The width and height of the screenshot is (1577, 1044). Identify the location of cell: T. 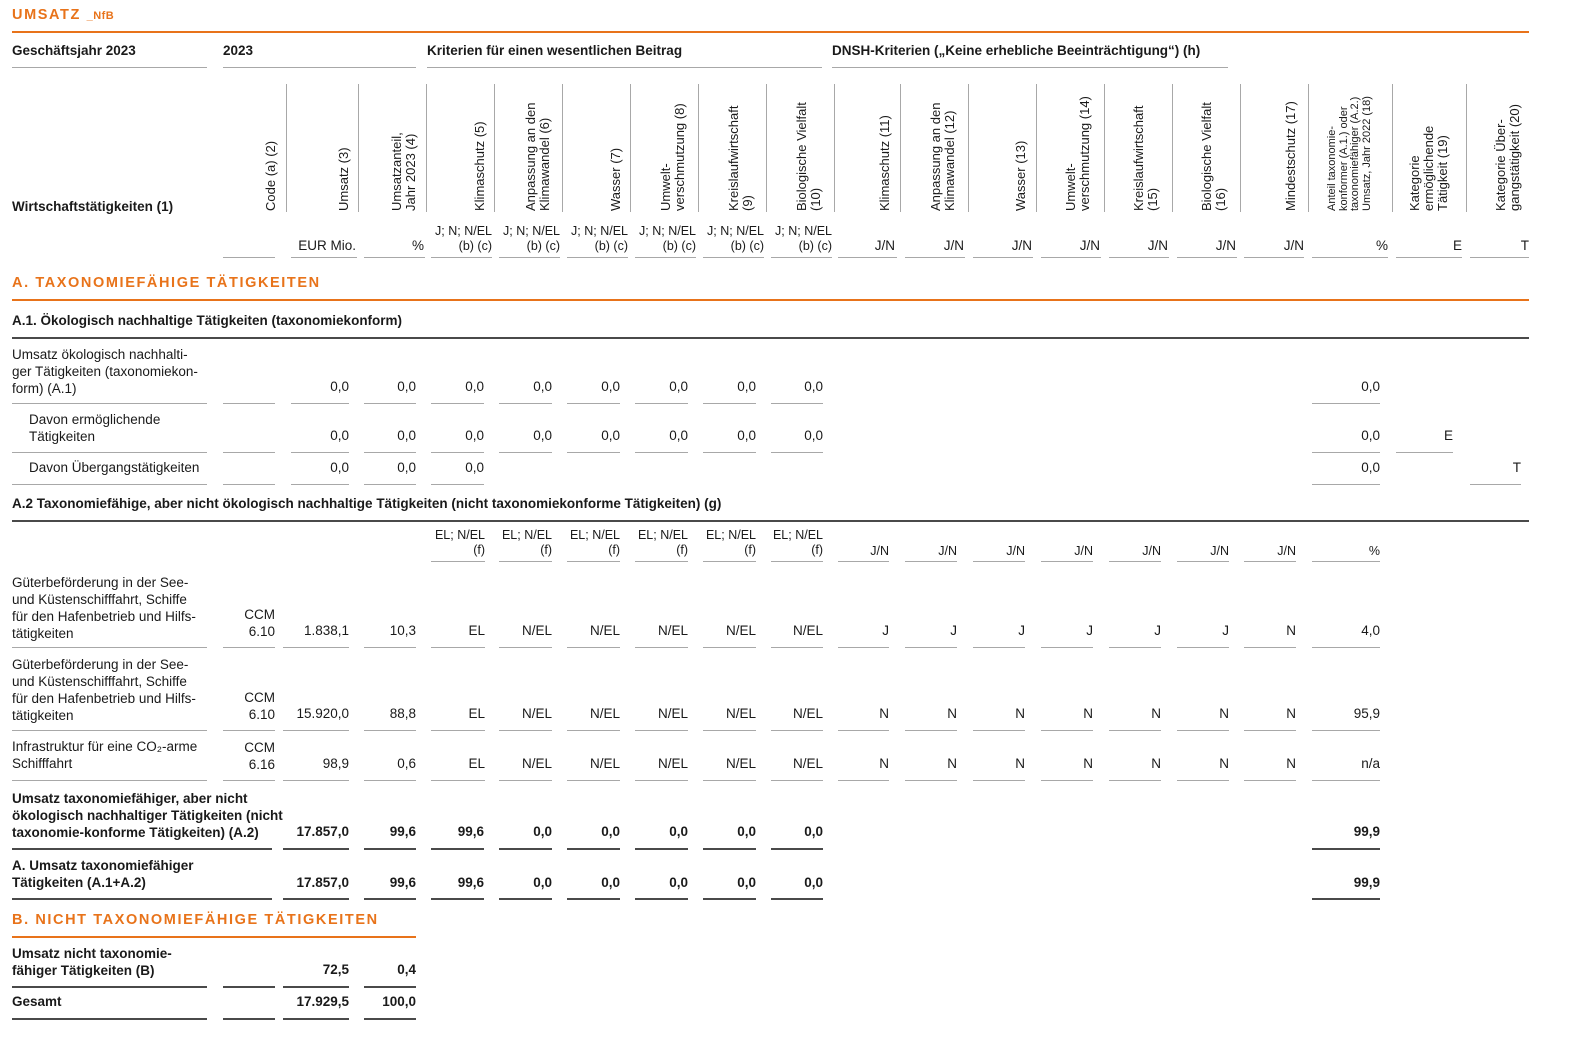
(1516, 467).